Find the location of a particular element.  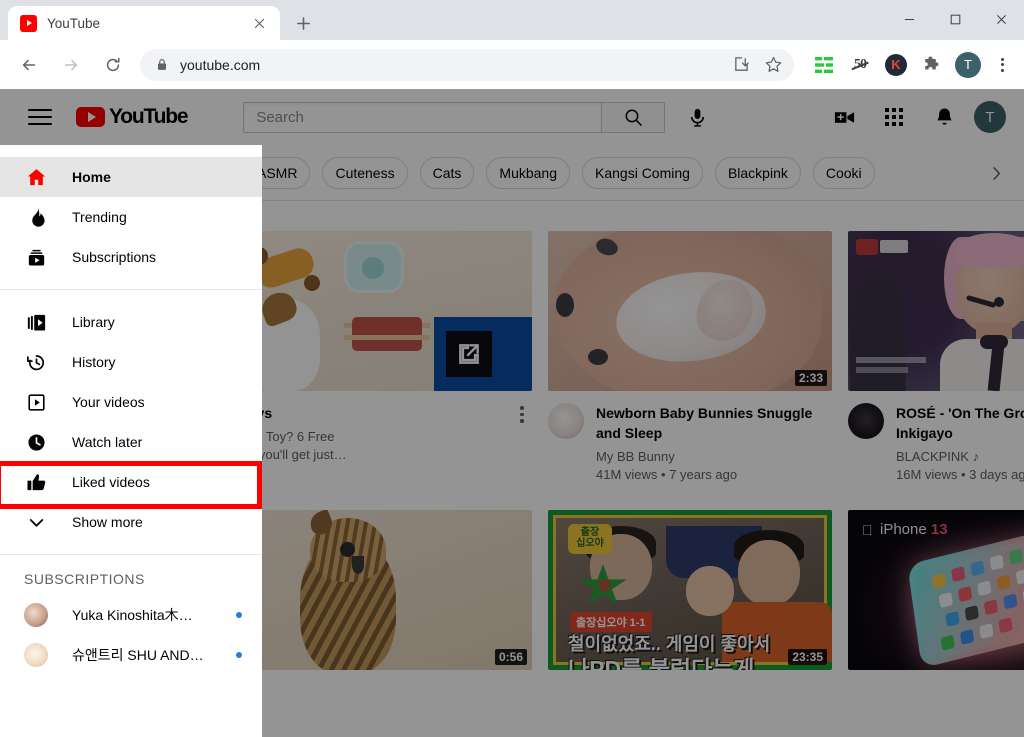

puzzle-icon is located at coordinates (932, 65).